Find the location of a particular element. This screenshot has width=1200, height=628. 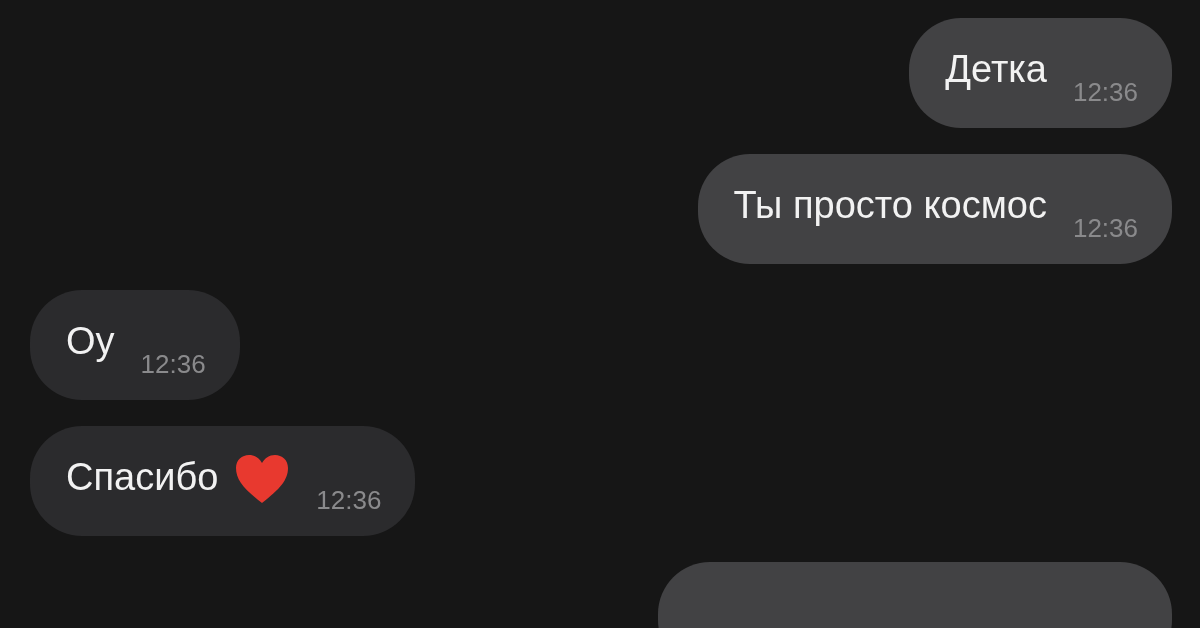

message-text: Ты просто космос is located at coordinates (890, 205).